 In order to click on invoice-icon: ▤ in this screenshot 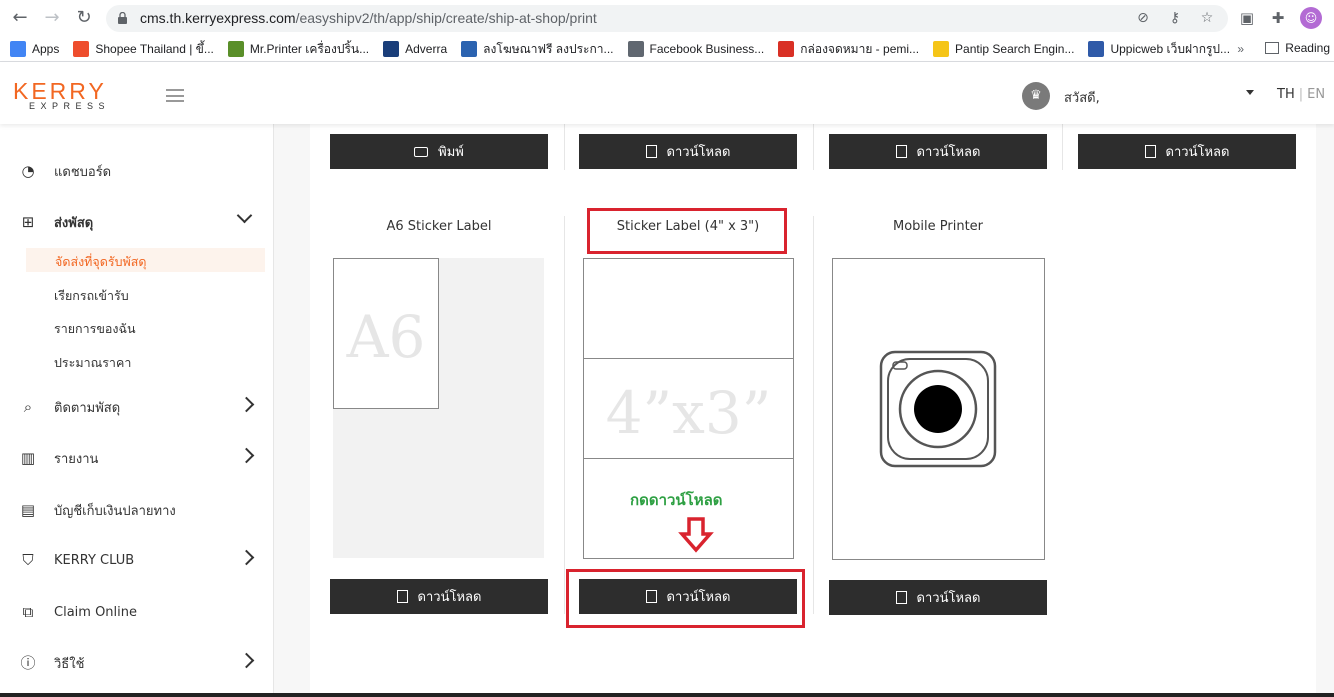, I will do `click(28, 510)`.